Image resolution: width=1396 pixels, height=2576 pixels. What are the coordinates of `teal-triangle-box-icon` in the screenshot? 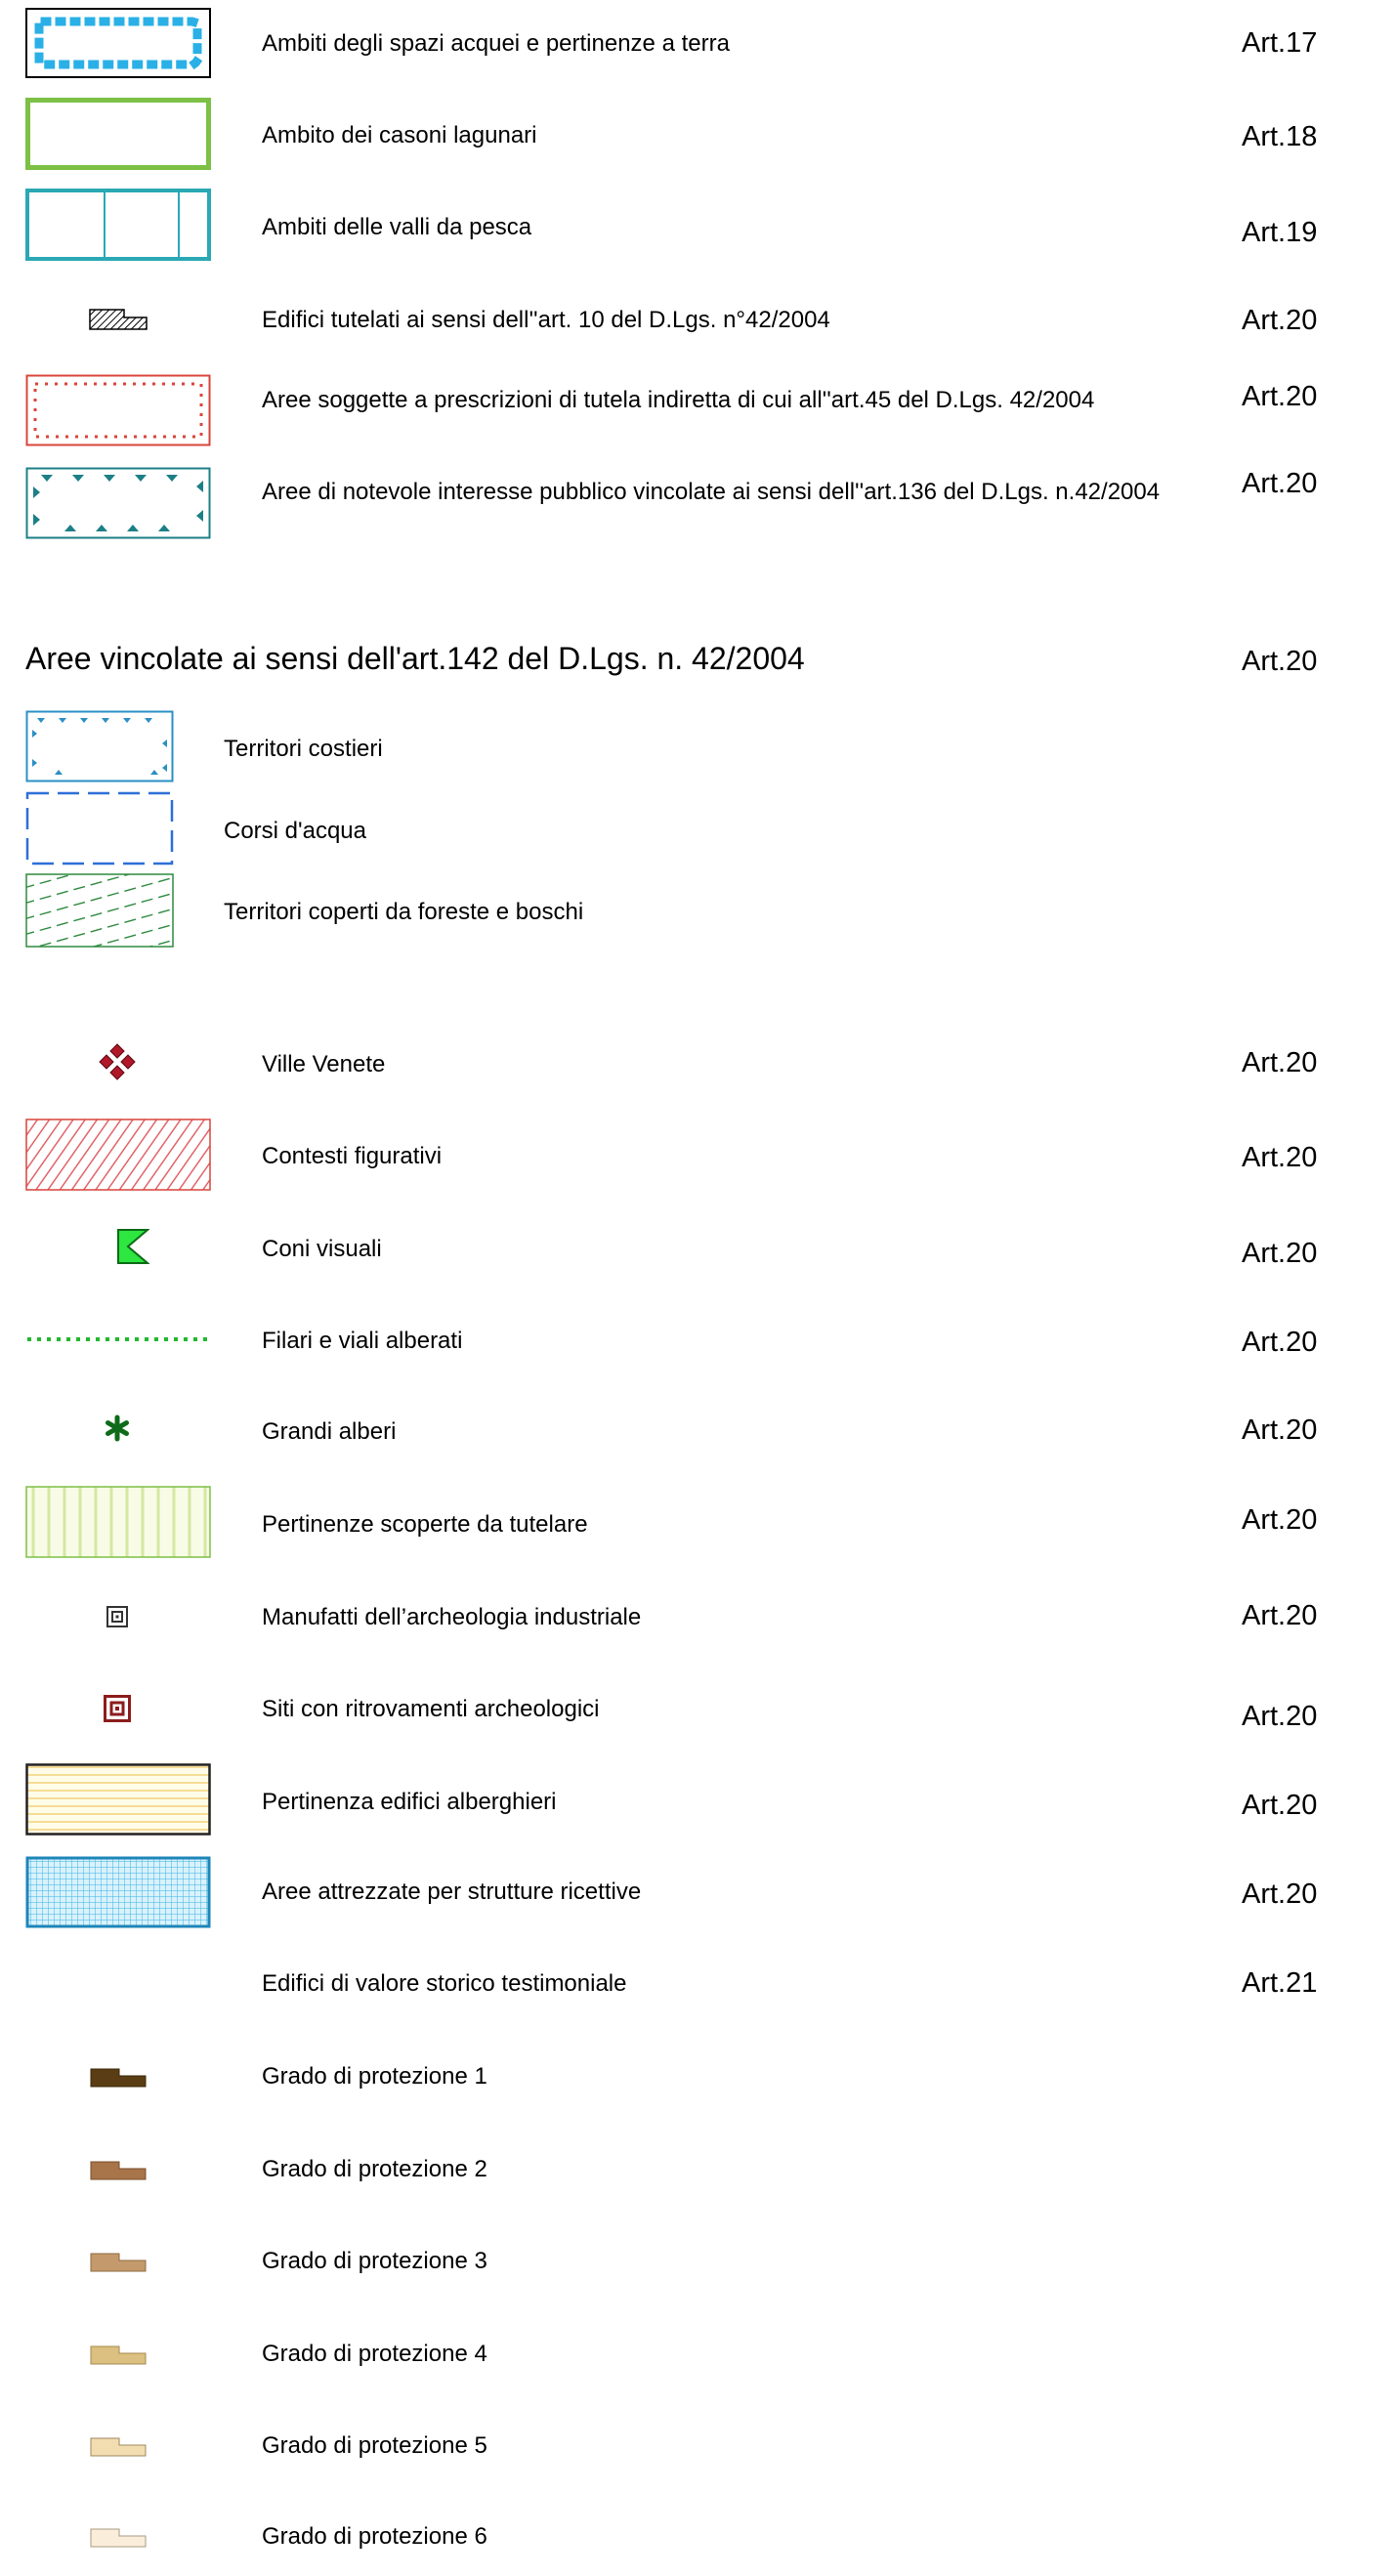 It's located at (118, 503).